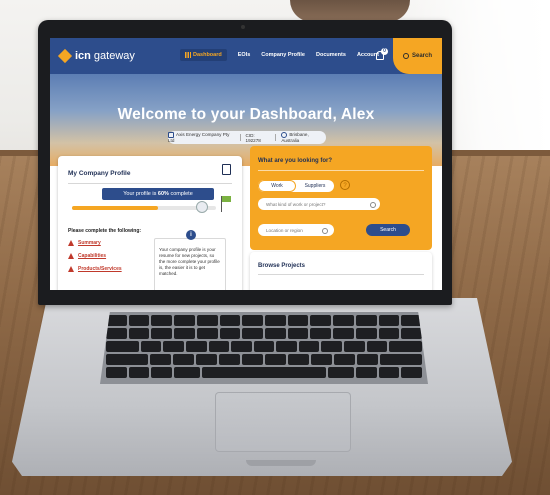 The width and height of the screenshot is (550, 495). Describe the element at coordinates (226, 199) in the screenshot. I see `flag-icon` at that location.